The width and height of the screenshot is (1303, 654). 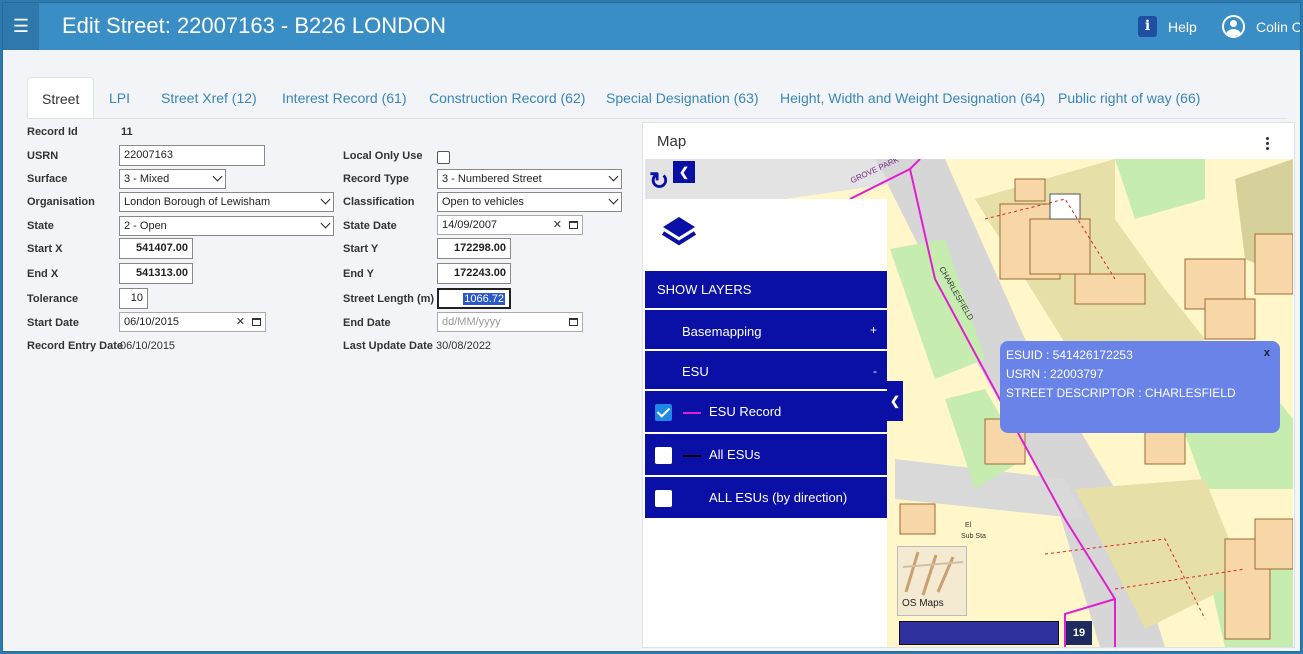 I want to click on start-x-input: 541407.00, so click(x=156, y=248).